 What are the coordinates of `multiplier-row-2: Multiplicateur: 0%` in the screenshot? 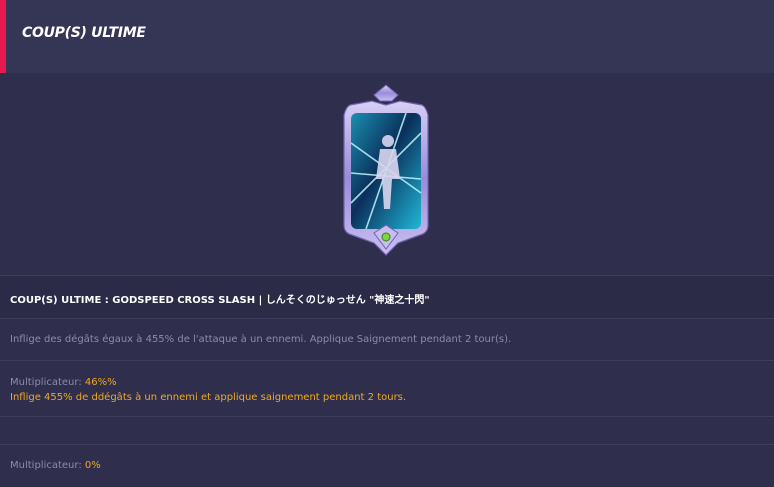 It's located at (387, 465).